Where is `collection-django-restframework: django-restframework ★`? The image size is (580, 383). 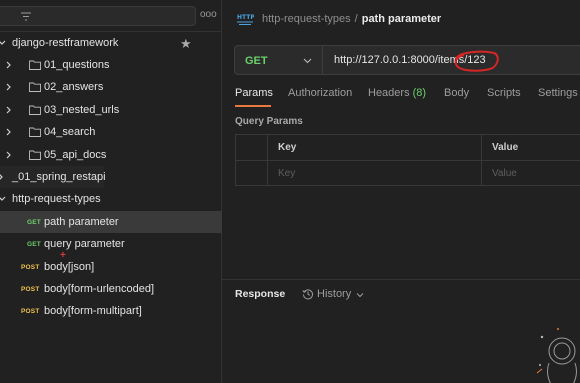
collection-django-restframework: django-restframework ★ is located at coordinates (111, 43).